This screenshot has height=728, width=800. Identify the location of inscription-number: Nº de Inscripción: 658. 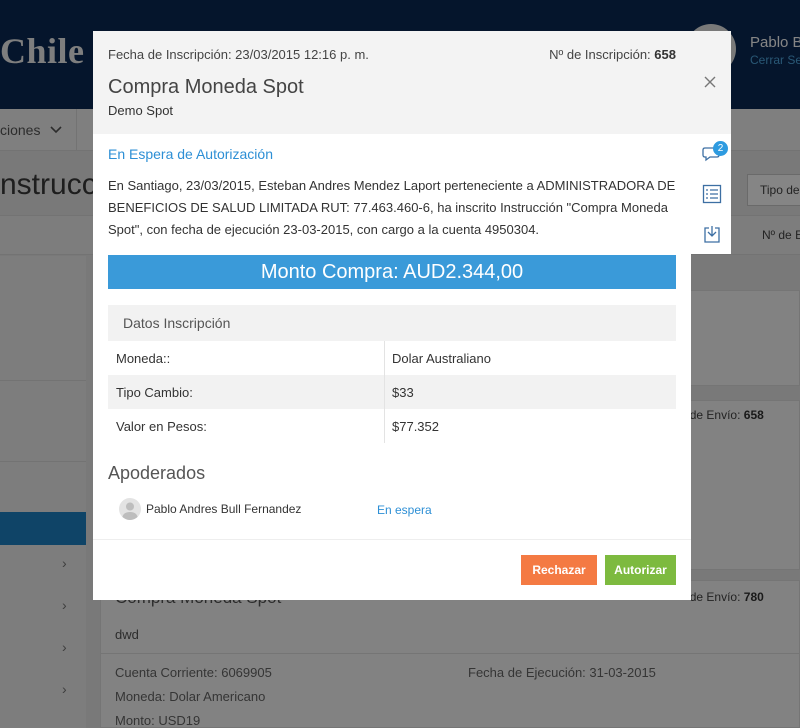
(612, 54).